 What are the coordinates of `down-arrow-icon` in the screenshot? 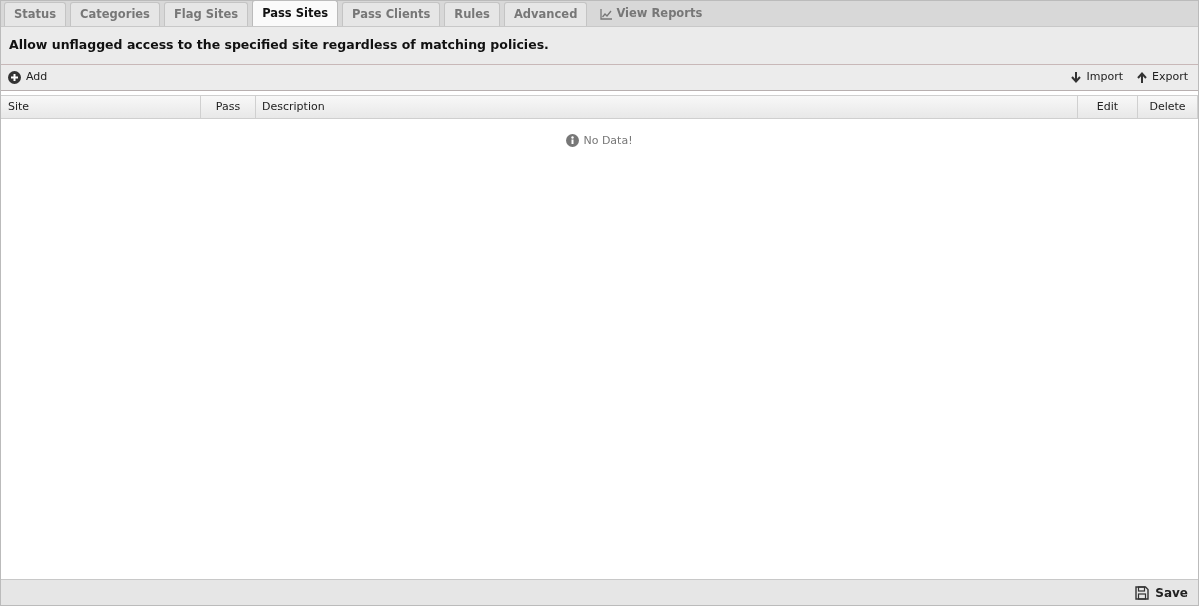 It's located at (1076, 77).